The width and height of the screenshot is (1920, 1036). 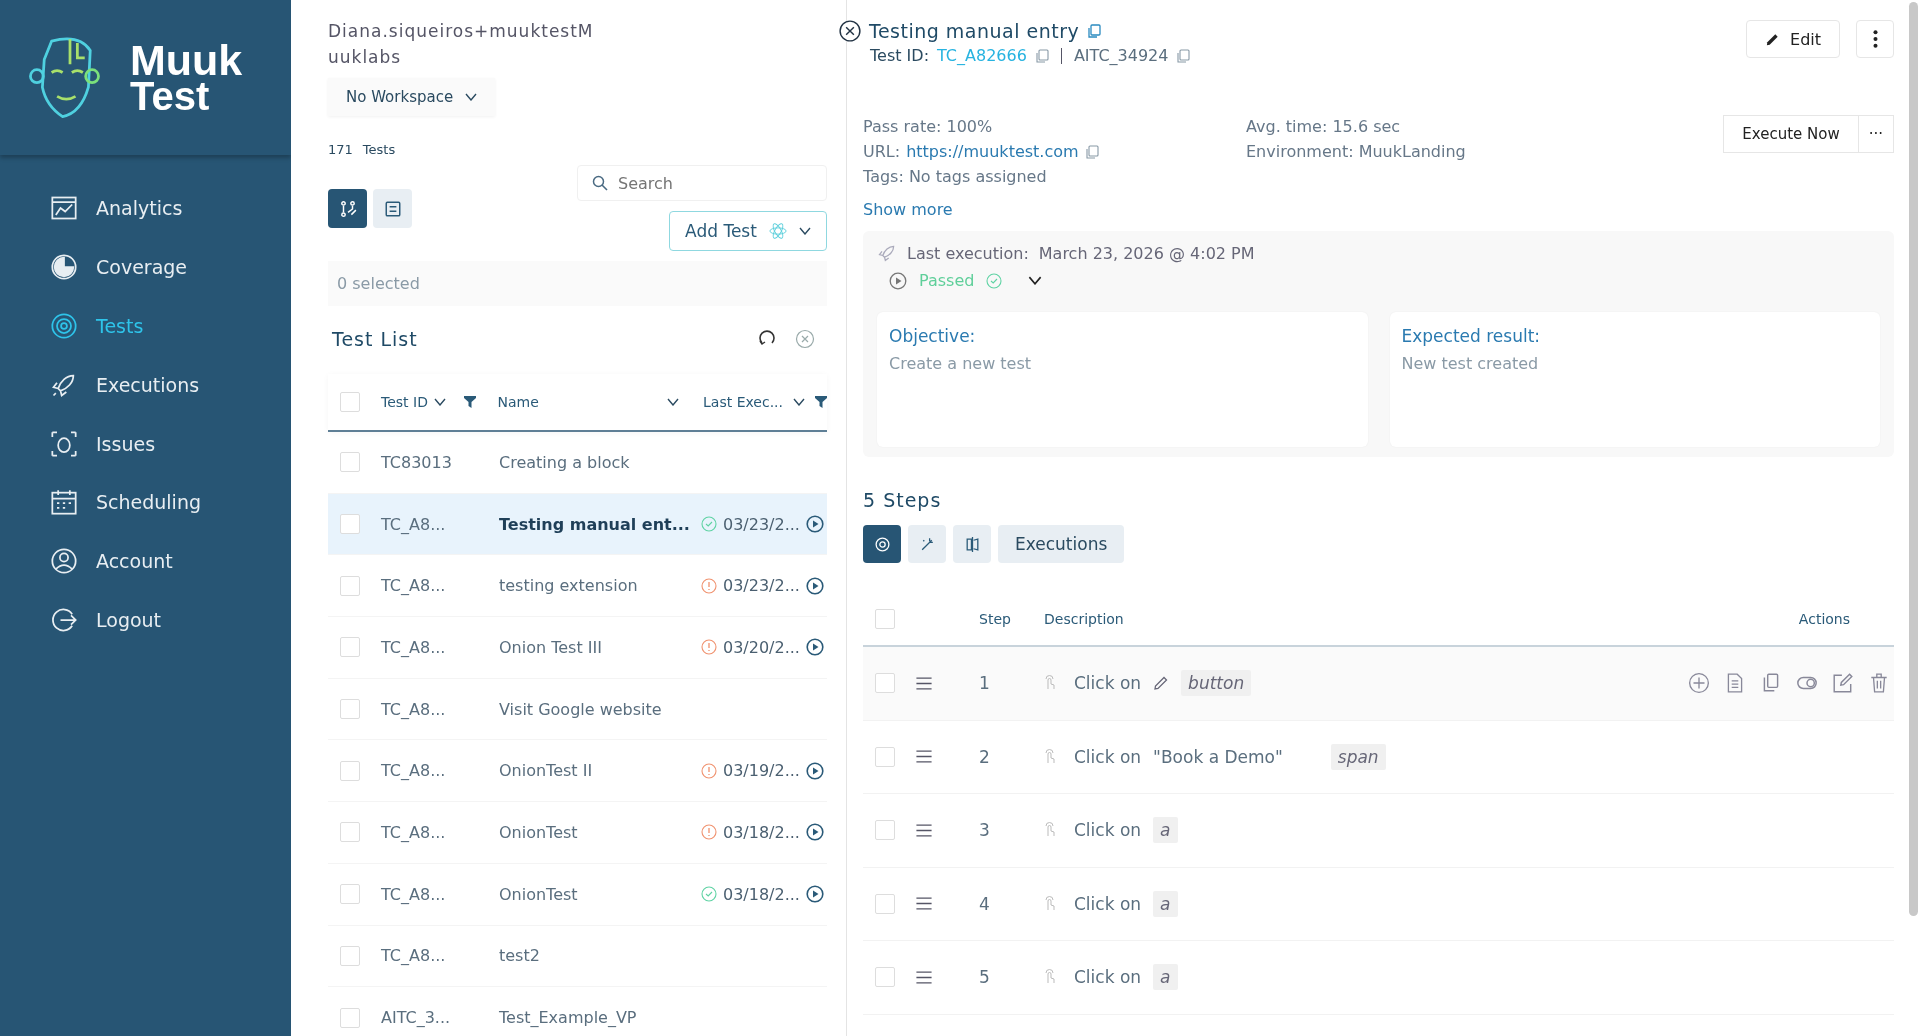 What do you see at coordinates (145, 385) in the screenshot?
I see `sidebar-item: Executions` at bounding box center [145, 385].